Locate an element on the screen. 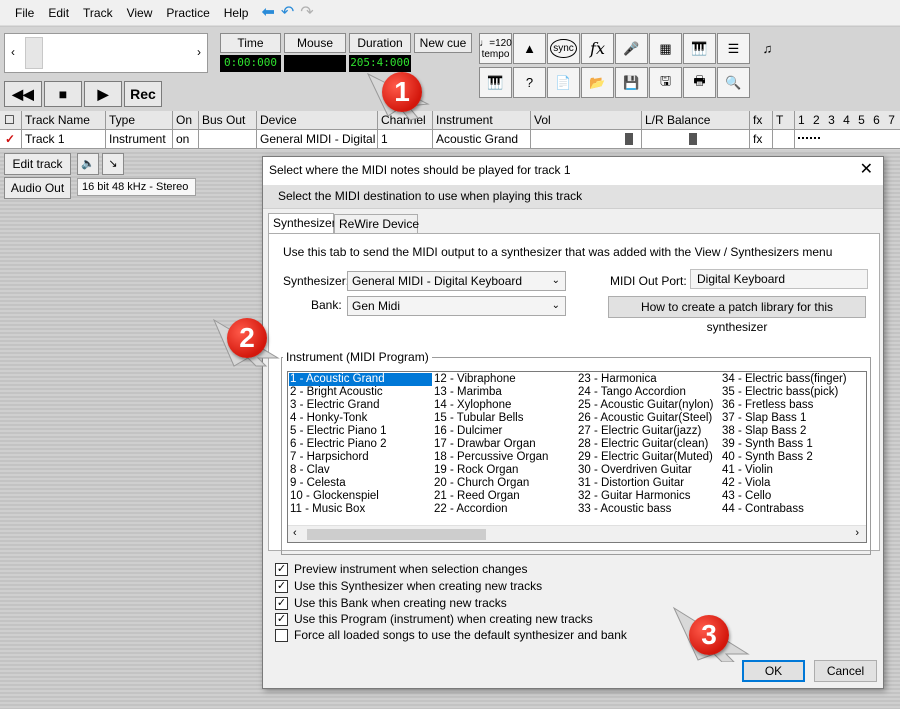  list-item: 42 - Viola is located at coordinates (784, 483).